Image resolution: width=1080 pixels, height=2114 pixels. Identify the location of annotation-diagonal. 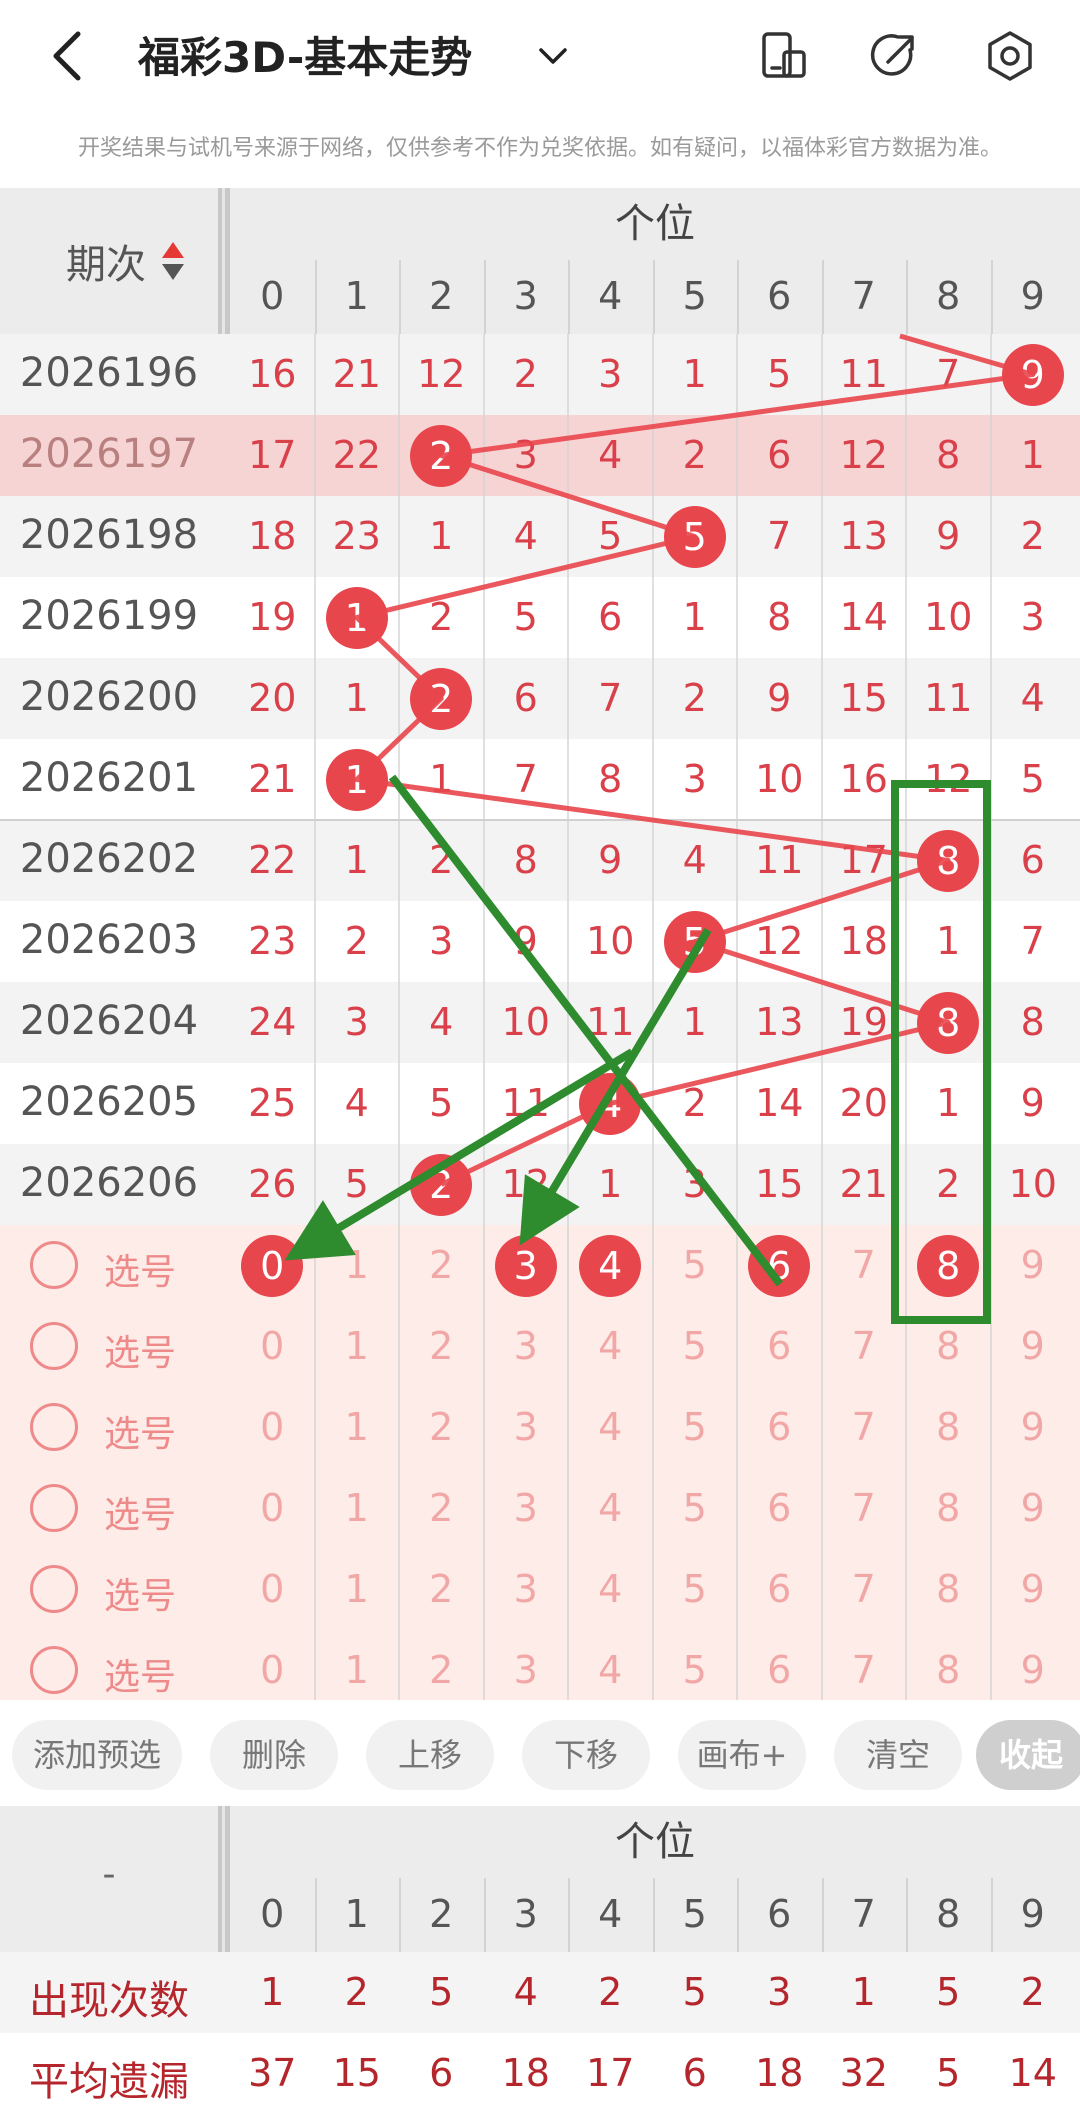
(586, 1030).